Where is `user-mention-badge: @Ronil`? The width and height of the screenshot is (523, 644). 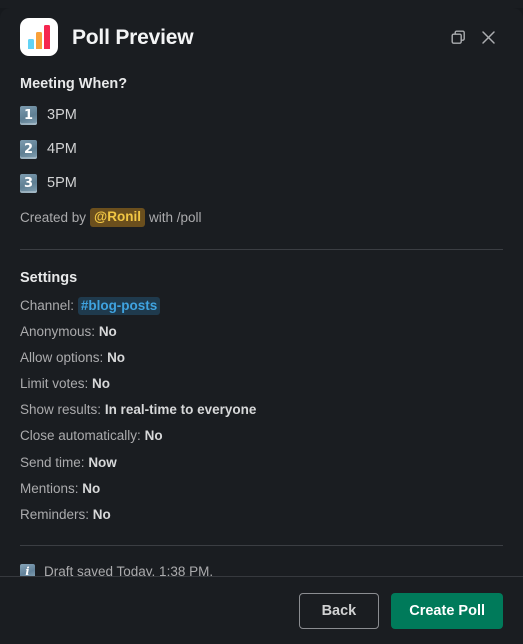
user-mention-badge: @Ronil is located at coordinates (117, 217).